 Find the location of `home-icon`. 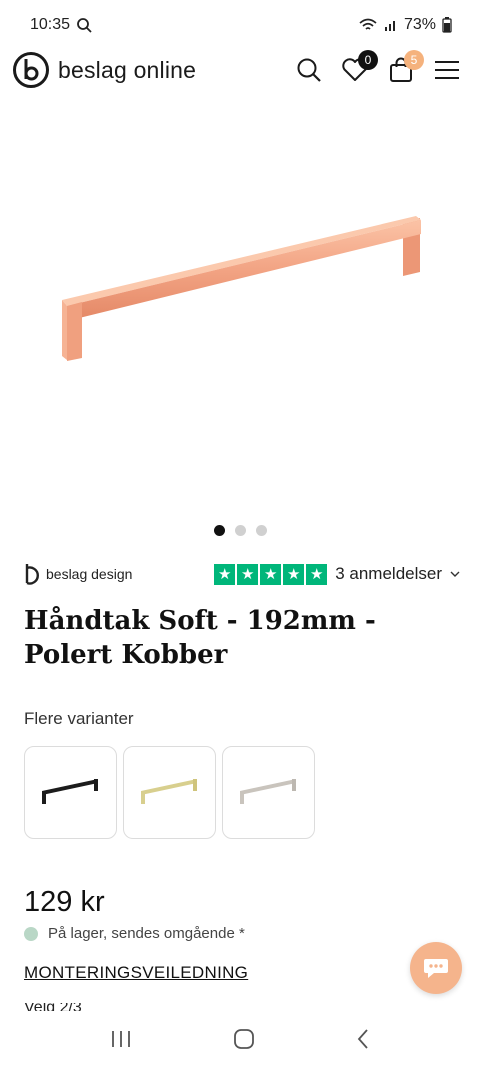

home-icon is located at coordinates (244, 1039).